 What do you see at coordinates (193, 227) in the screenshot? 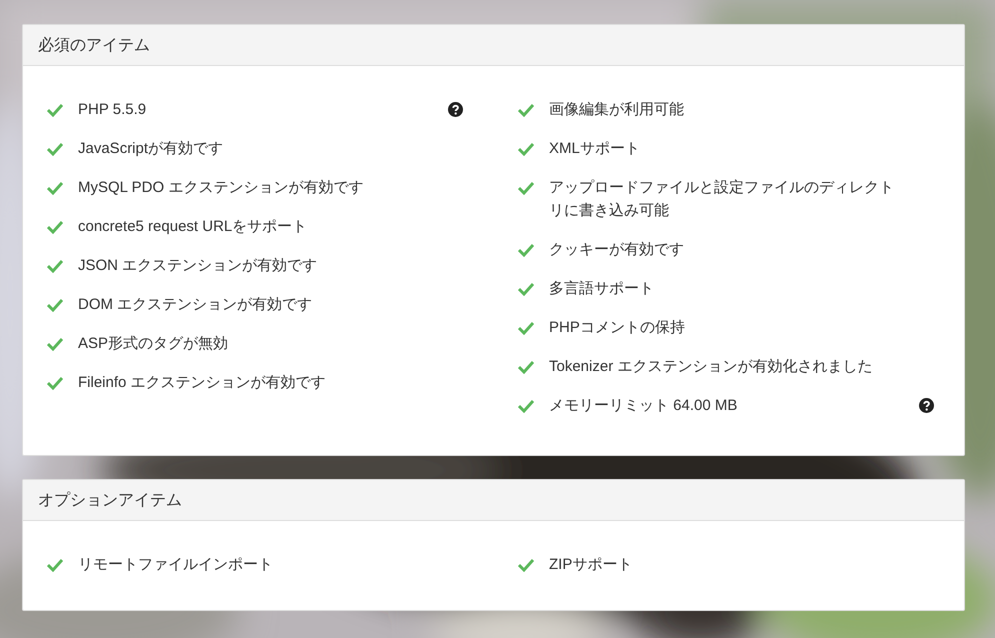
I see `requirement-label: concrete5 request URLをサポート` at bounding box center [193, 227].